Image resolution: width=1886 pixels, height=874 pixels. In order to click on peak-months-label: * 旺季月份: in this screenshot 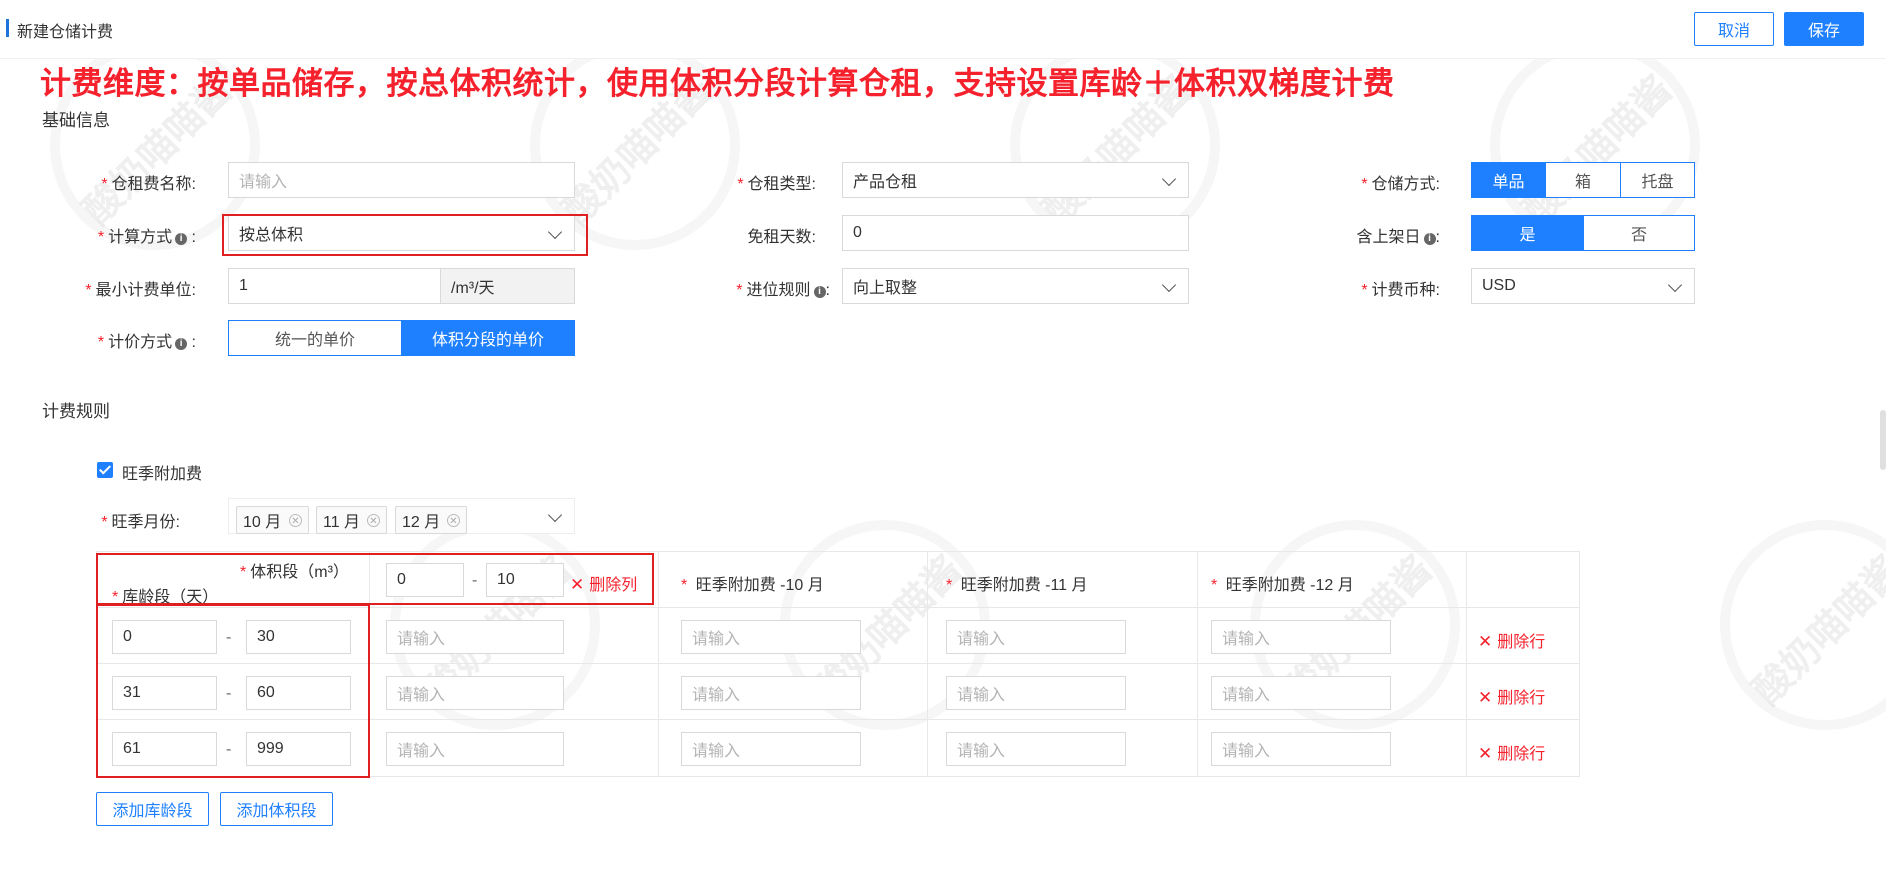, I will do `click(140, 522)`.